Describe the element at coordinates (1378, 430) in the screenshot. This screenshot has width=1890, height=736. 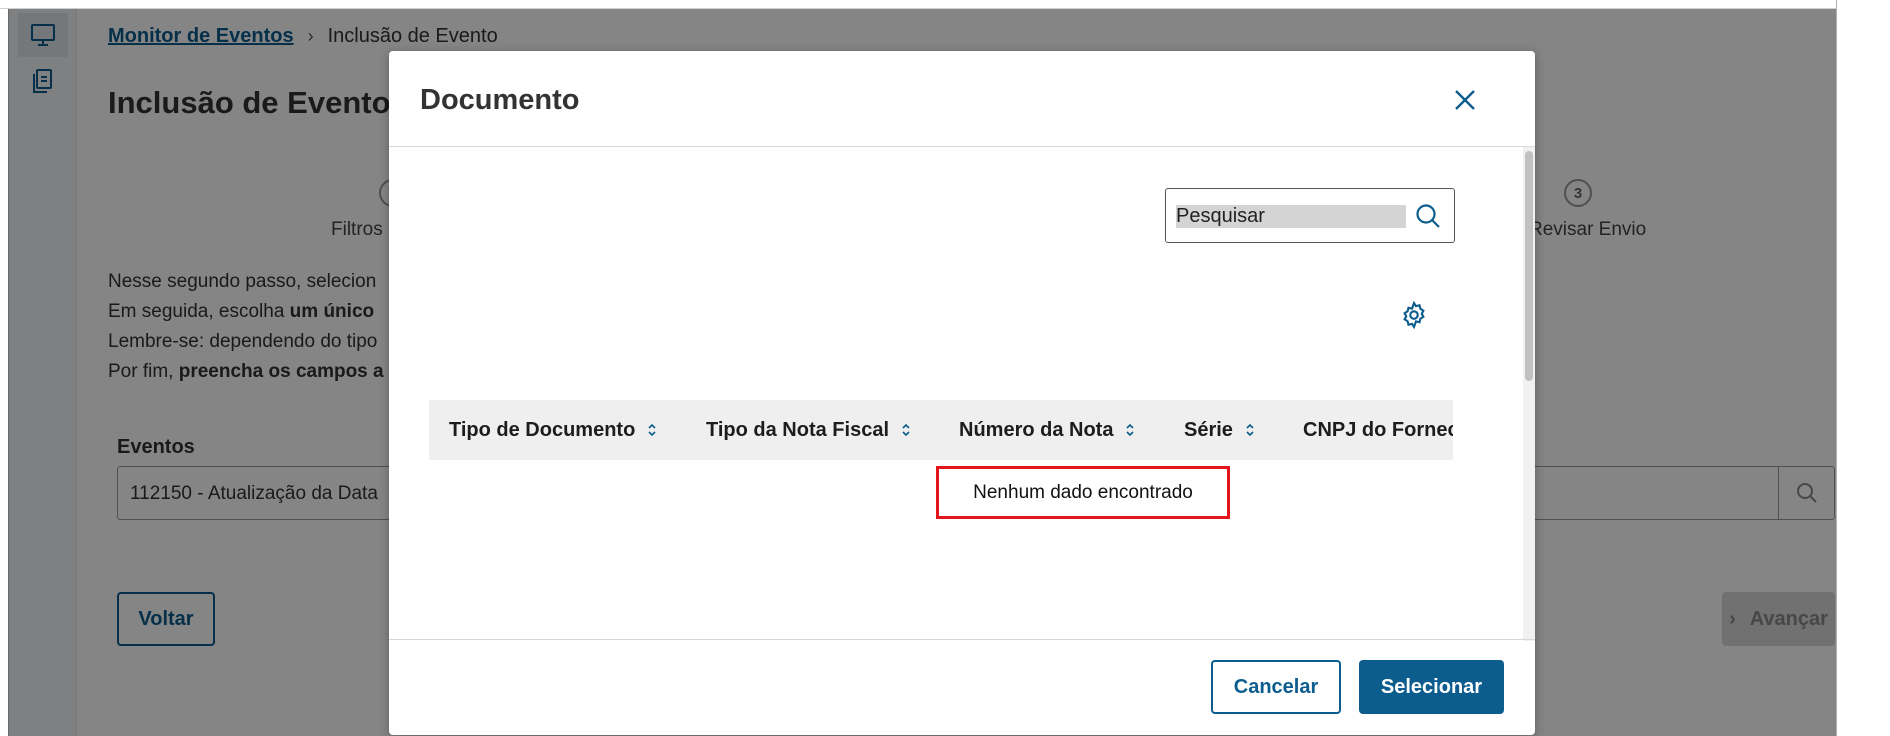
I see `column-header-cnpj-fornecedor: CNPJ do Fornec` at that location.